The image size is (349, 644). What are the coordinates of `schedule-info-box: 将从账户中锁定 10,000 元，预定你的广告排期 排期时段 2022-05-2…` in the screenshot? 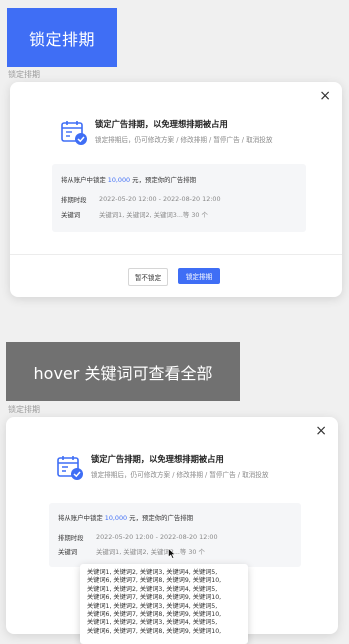 It's located at (179, 198).